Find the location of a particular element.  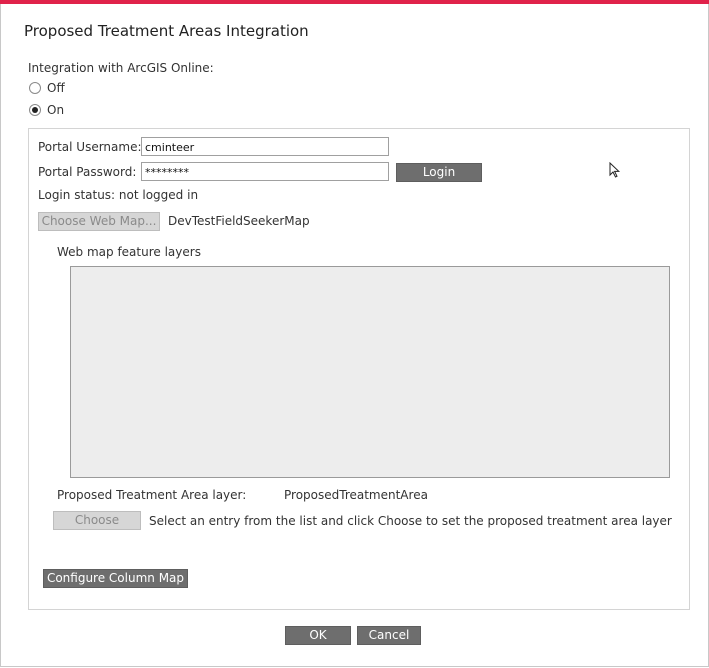

treatment-layer-value: ProposedTreatmentArea is located at coordinates (356, 495).